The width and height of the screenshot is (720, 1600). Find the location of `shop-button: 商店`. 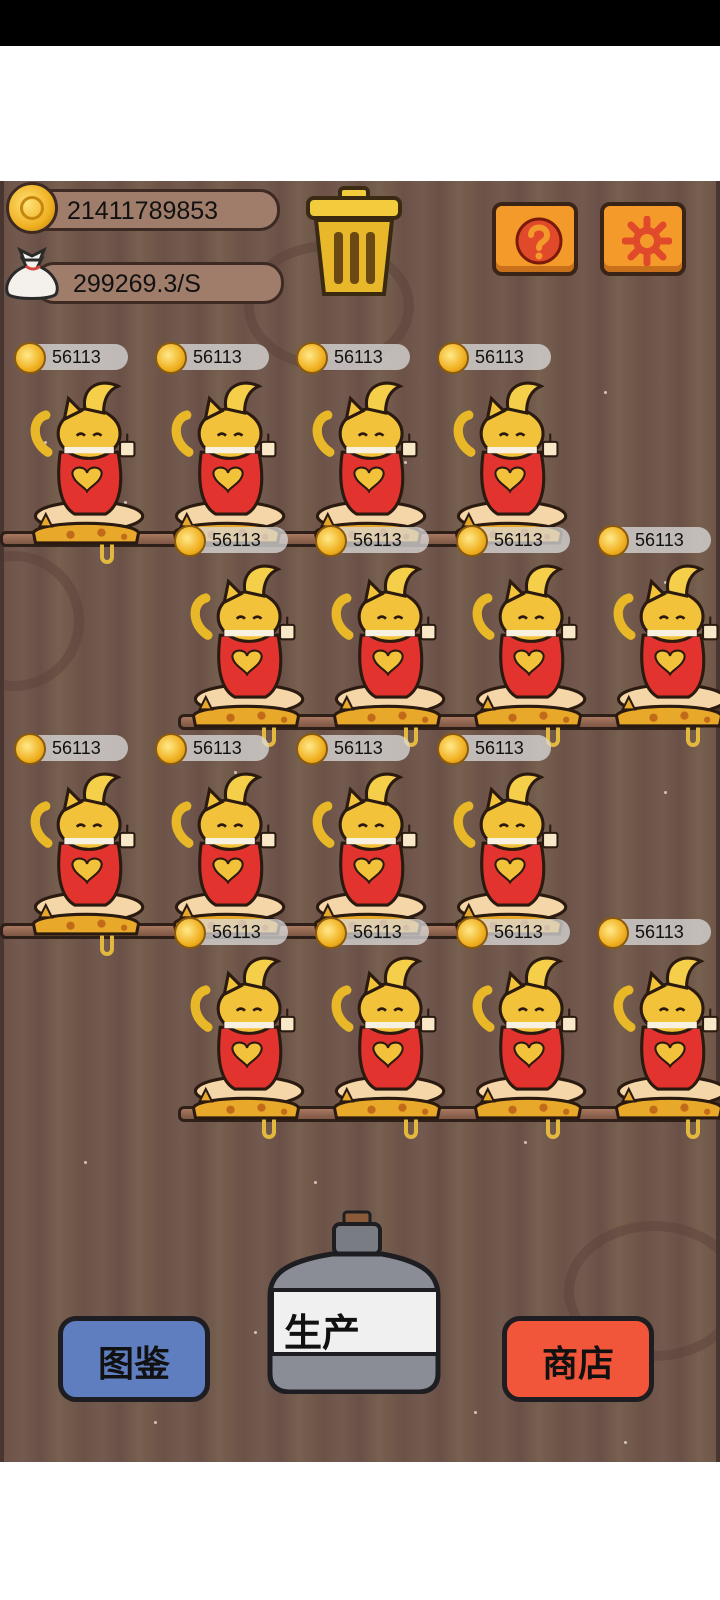

shop-button: 商店 is located at coordinates (578, 1359).